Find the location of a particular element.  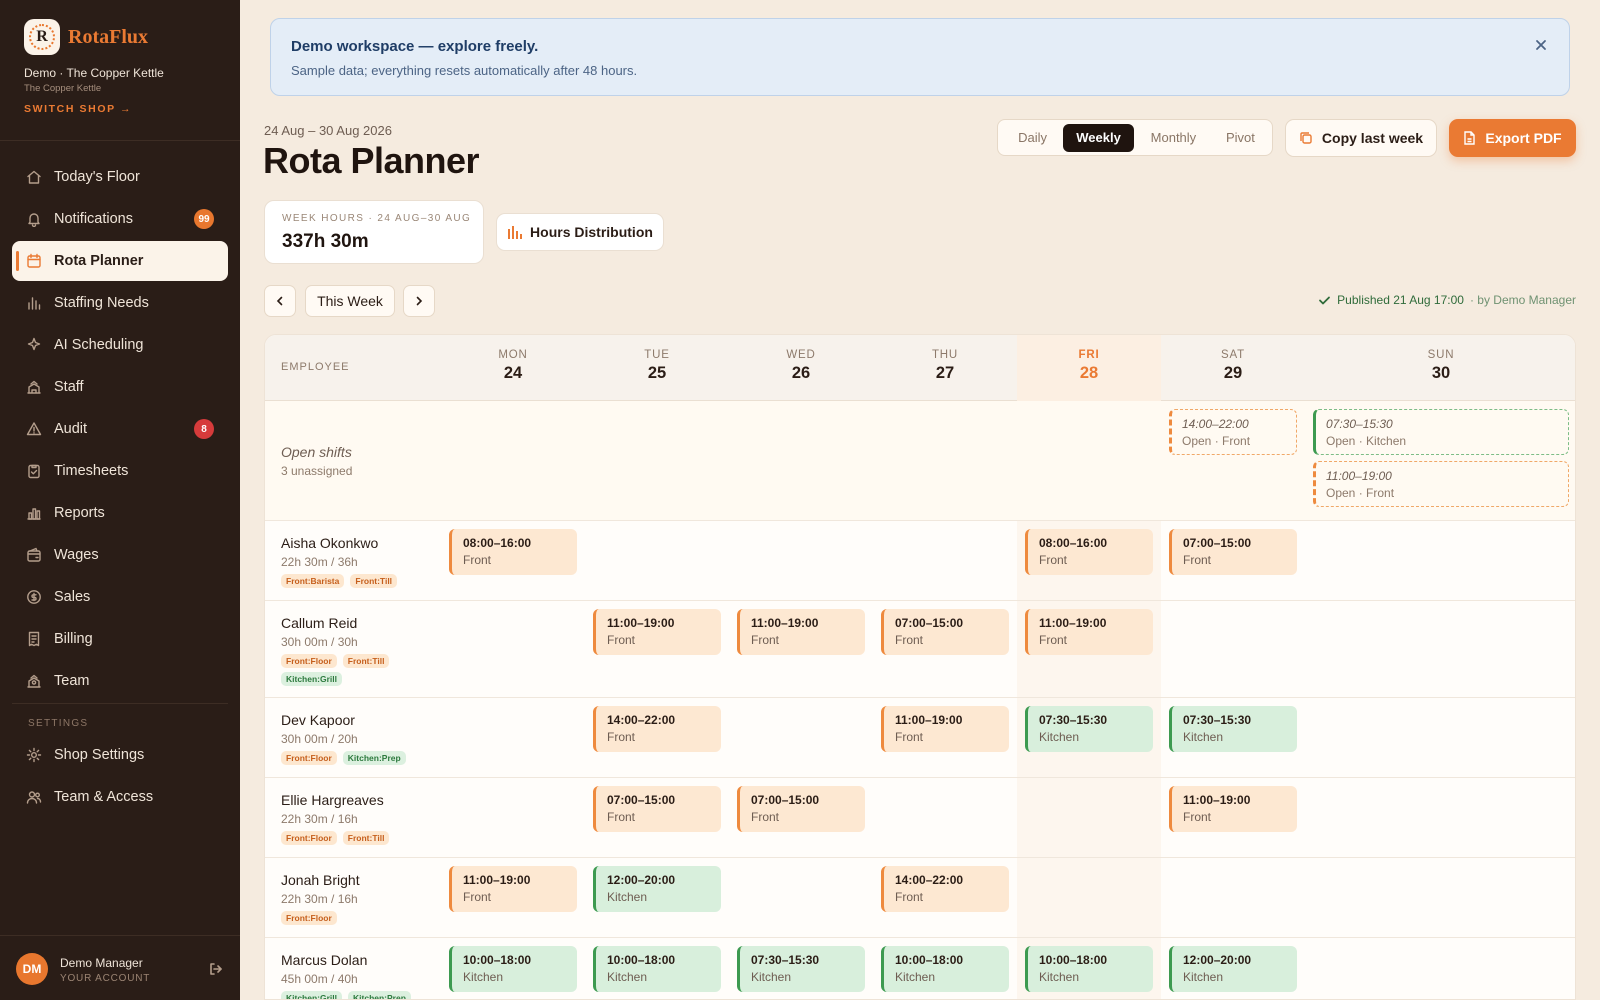

shift-area: Kitchen is located at coordinates (771, 977).